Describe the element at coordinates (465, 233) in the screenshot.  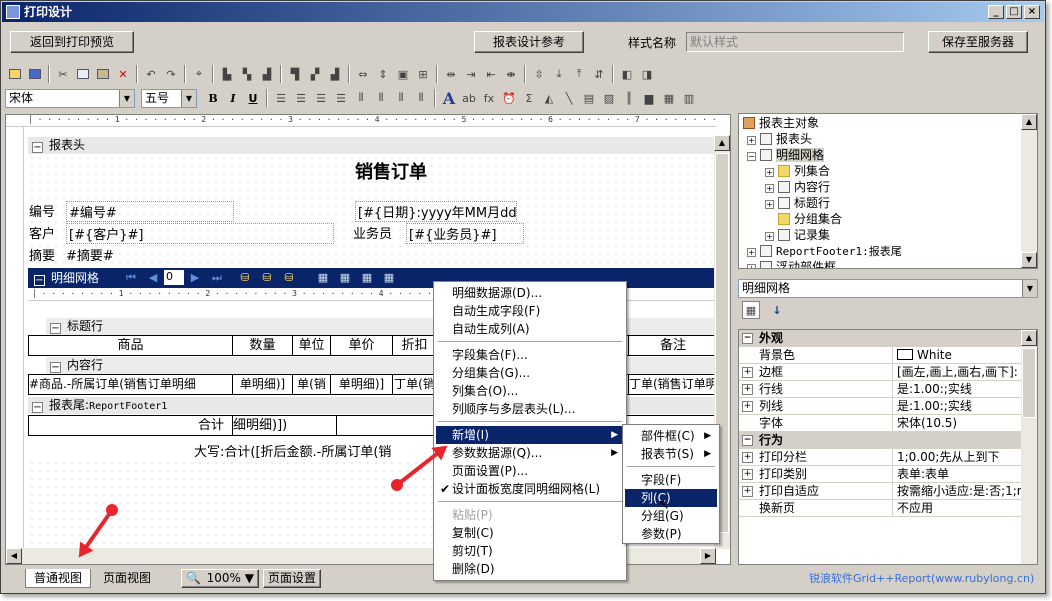
I see `salesman-value: [#{业务员}#]` at that location.